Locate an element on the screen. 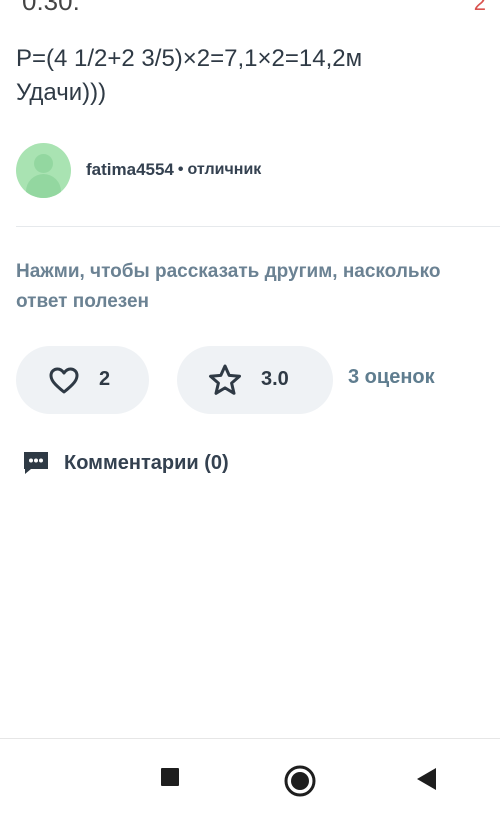  answer-line-2: Удачи))) is located at coordinates (61, 92).